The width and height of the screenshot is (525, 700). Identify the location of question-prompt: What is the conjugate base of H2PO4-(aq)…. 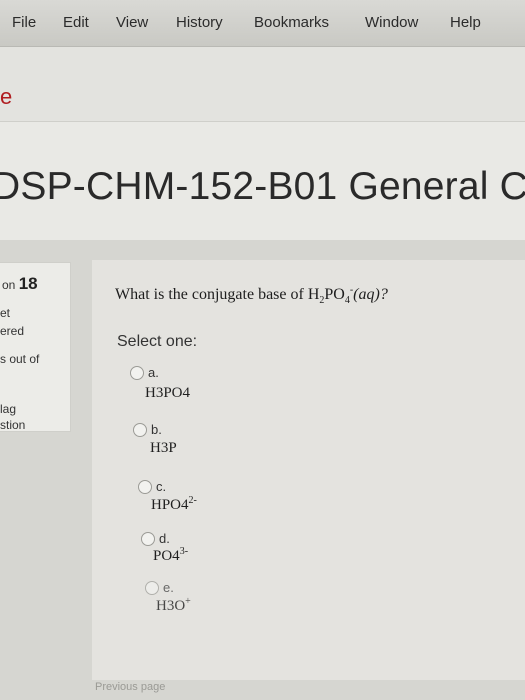
(251, 296).